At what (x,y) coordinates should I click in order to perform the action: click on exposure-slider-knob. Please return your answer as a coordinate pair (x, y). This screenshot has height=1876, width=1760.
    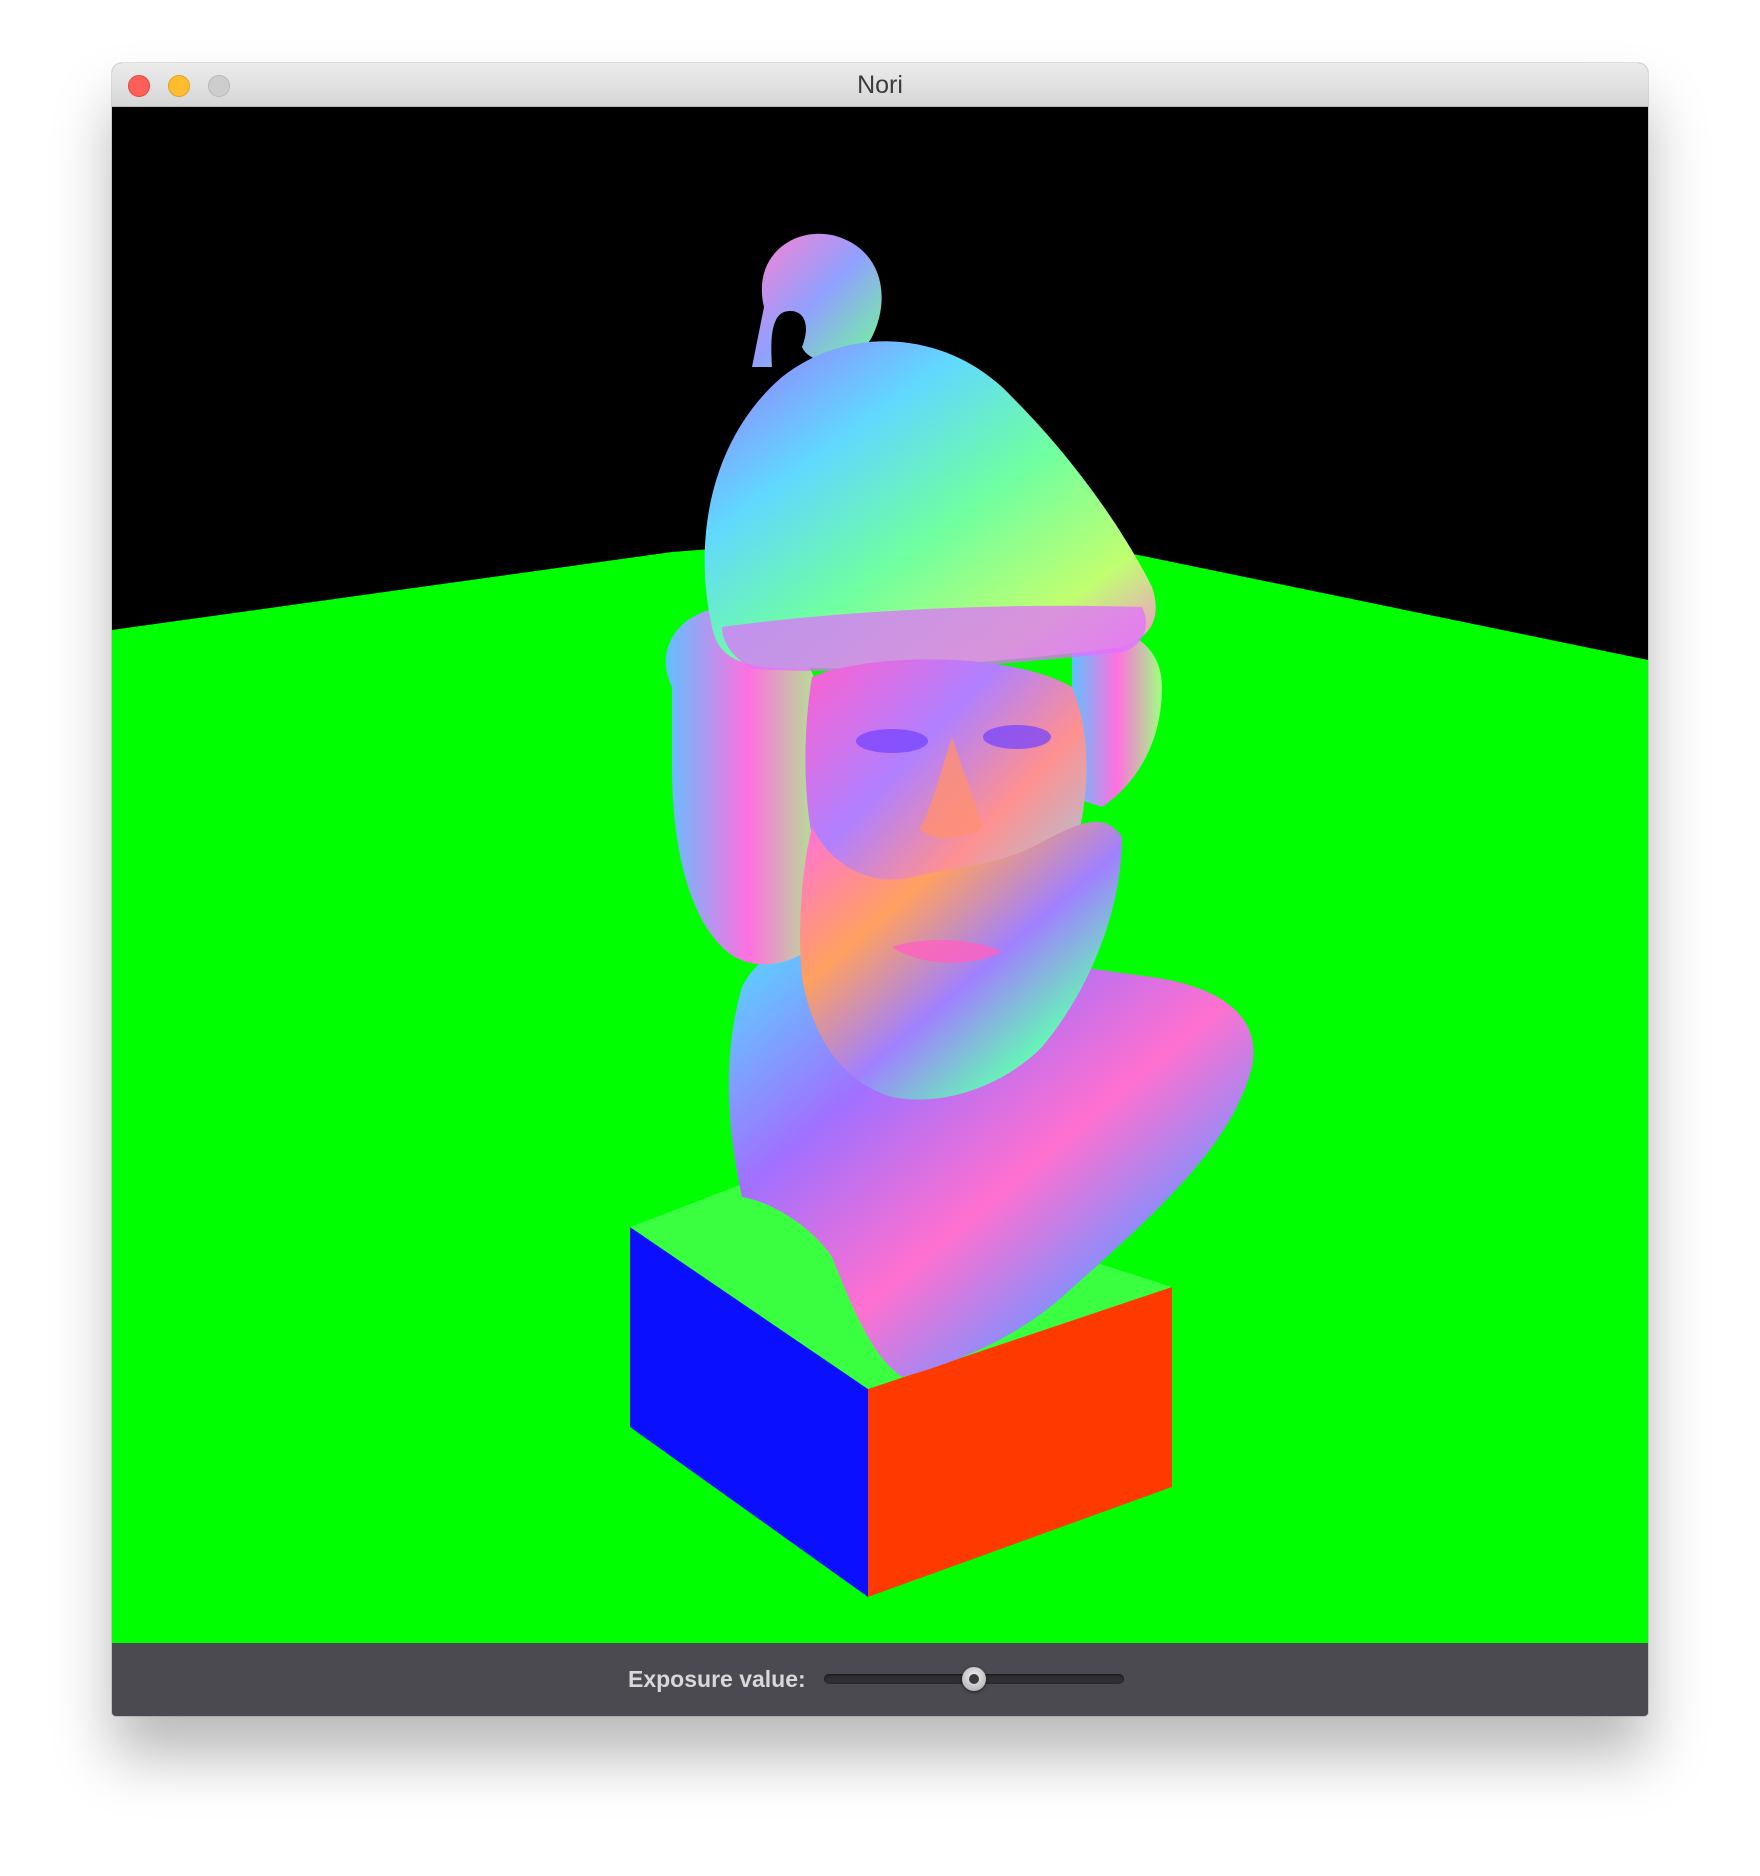
    Looking at the image, I should click on (974, 1679).